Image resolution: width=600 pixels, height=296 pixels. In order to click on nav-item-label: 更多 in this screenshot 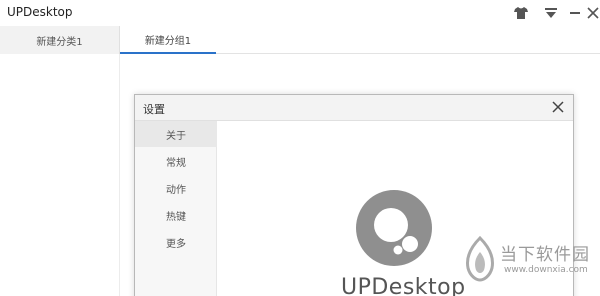, I will do `click(176, 244)`.